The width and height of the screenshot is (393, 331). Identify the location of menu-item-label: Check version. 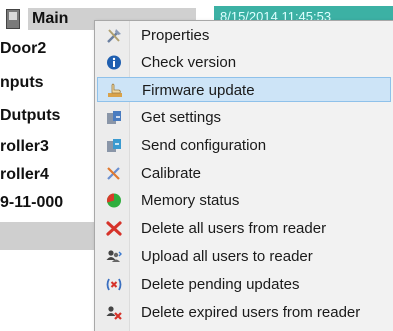
(189, 62).